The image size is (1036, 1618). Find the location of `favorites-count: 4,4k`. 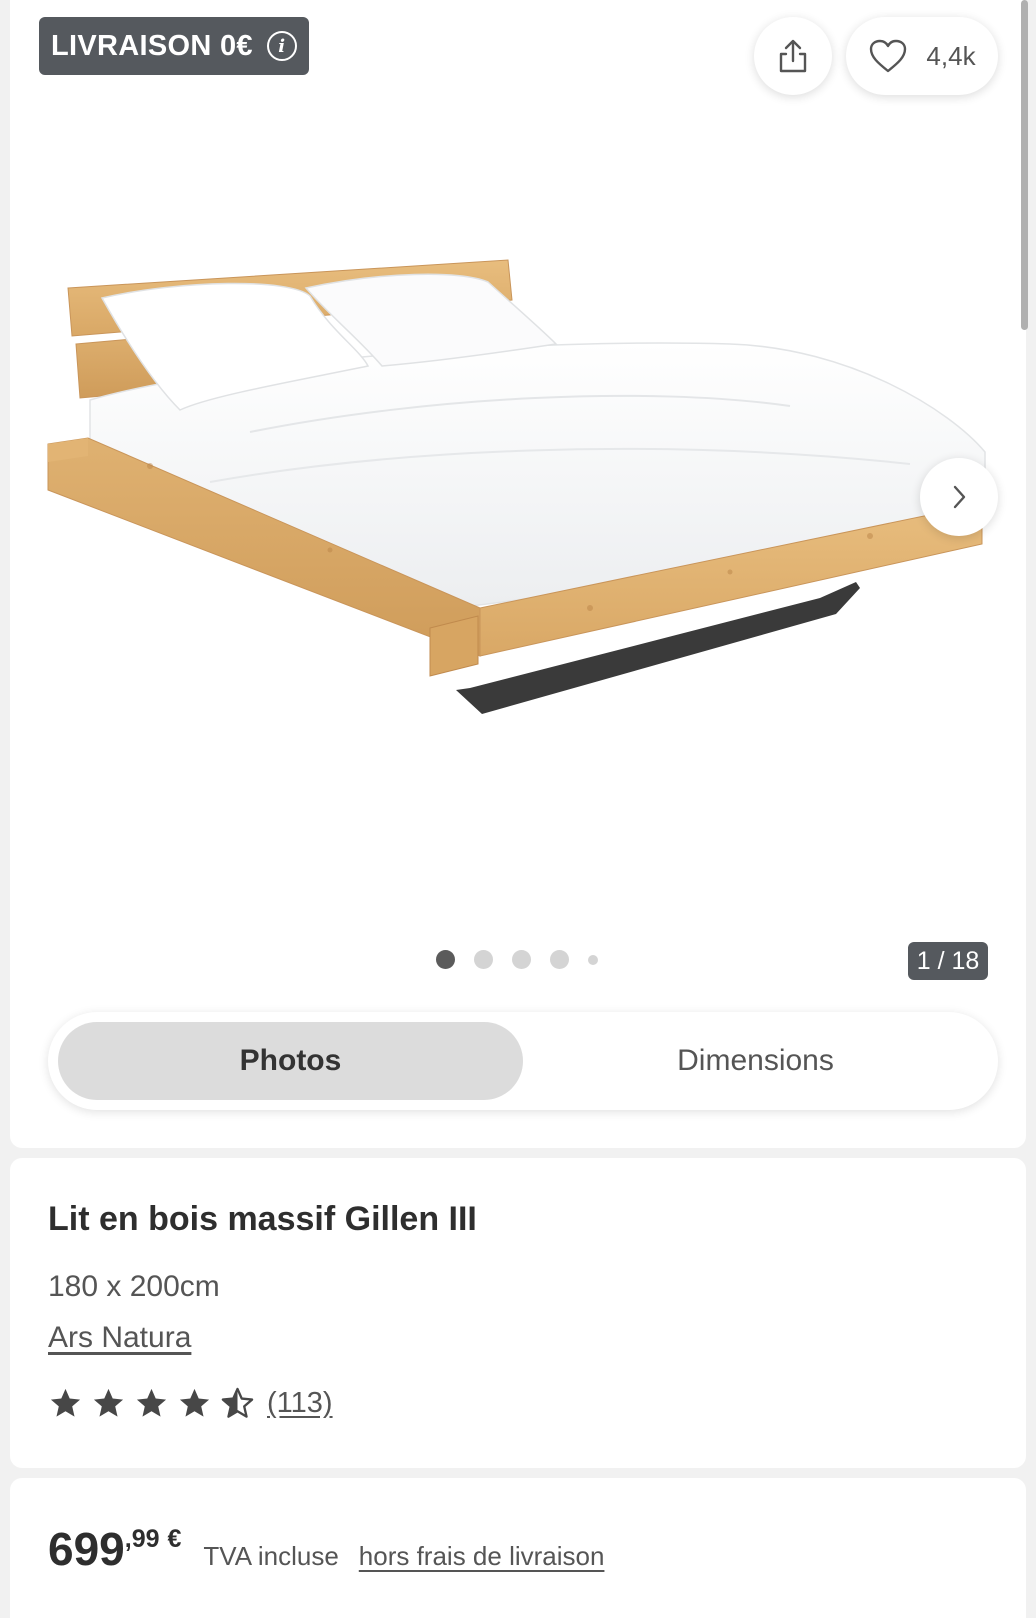

favorites-count: 4,4k is located at coordinates (951, 55).